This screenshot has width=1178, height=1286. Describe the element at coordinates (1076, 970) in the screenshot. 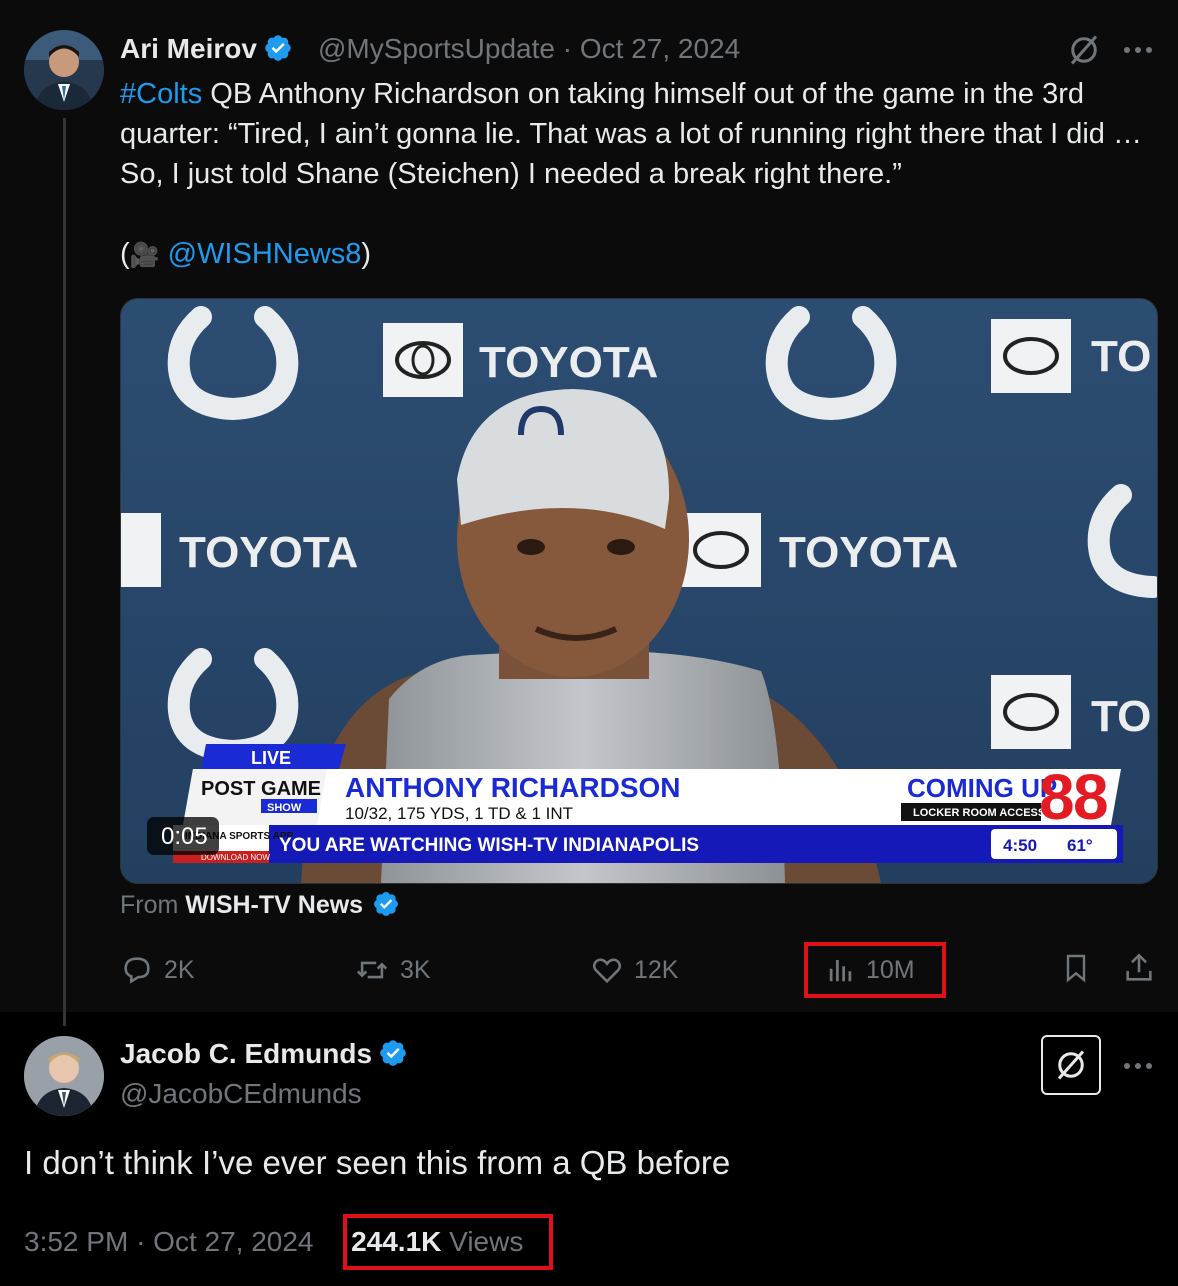

I see `bookmark-icon` at that location.